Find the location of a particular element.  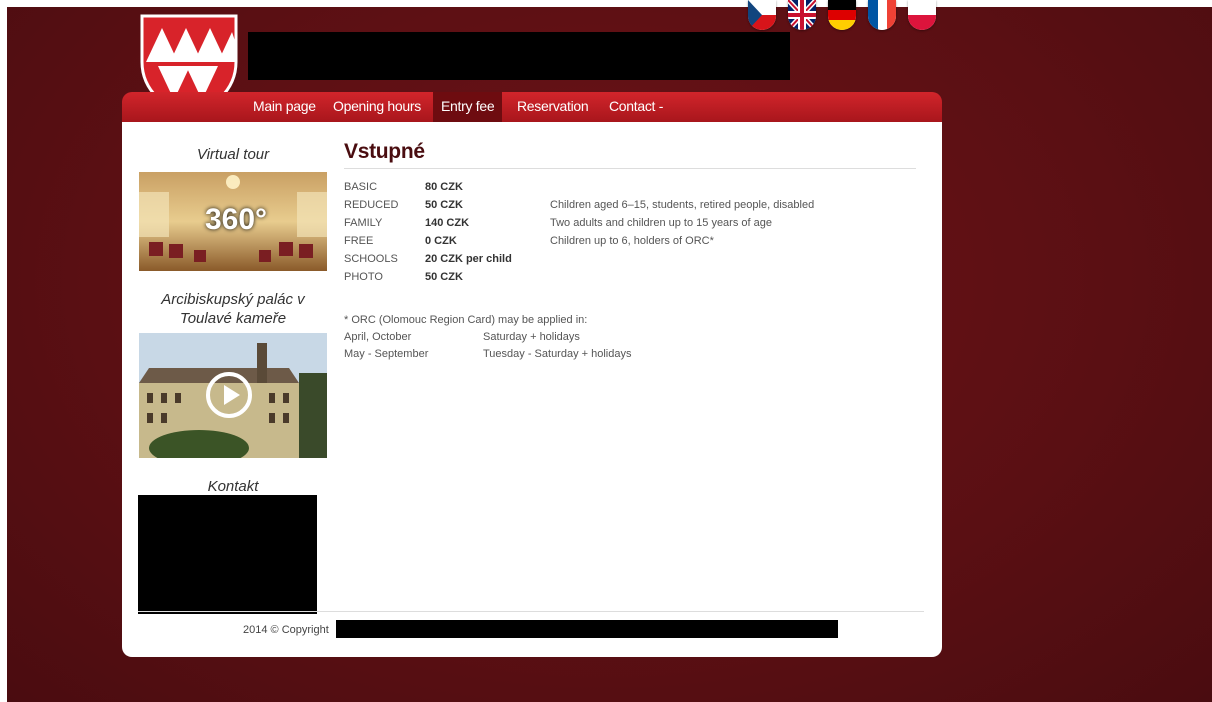

top-border is located at coordinates (606, 3).